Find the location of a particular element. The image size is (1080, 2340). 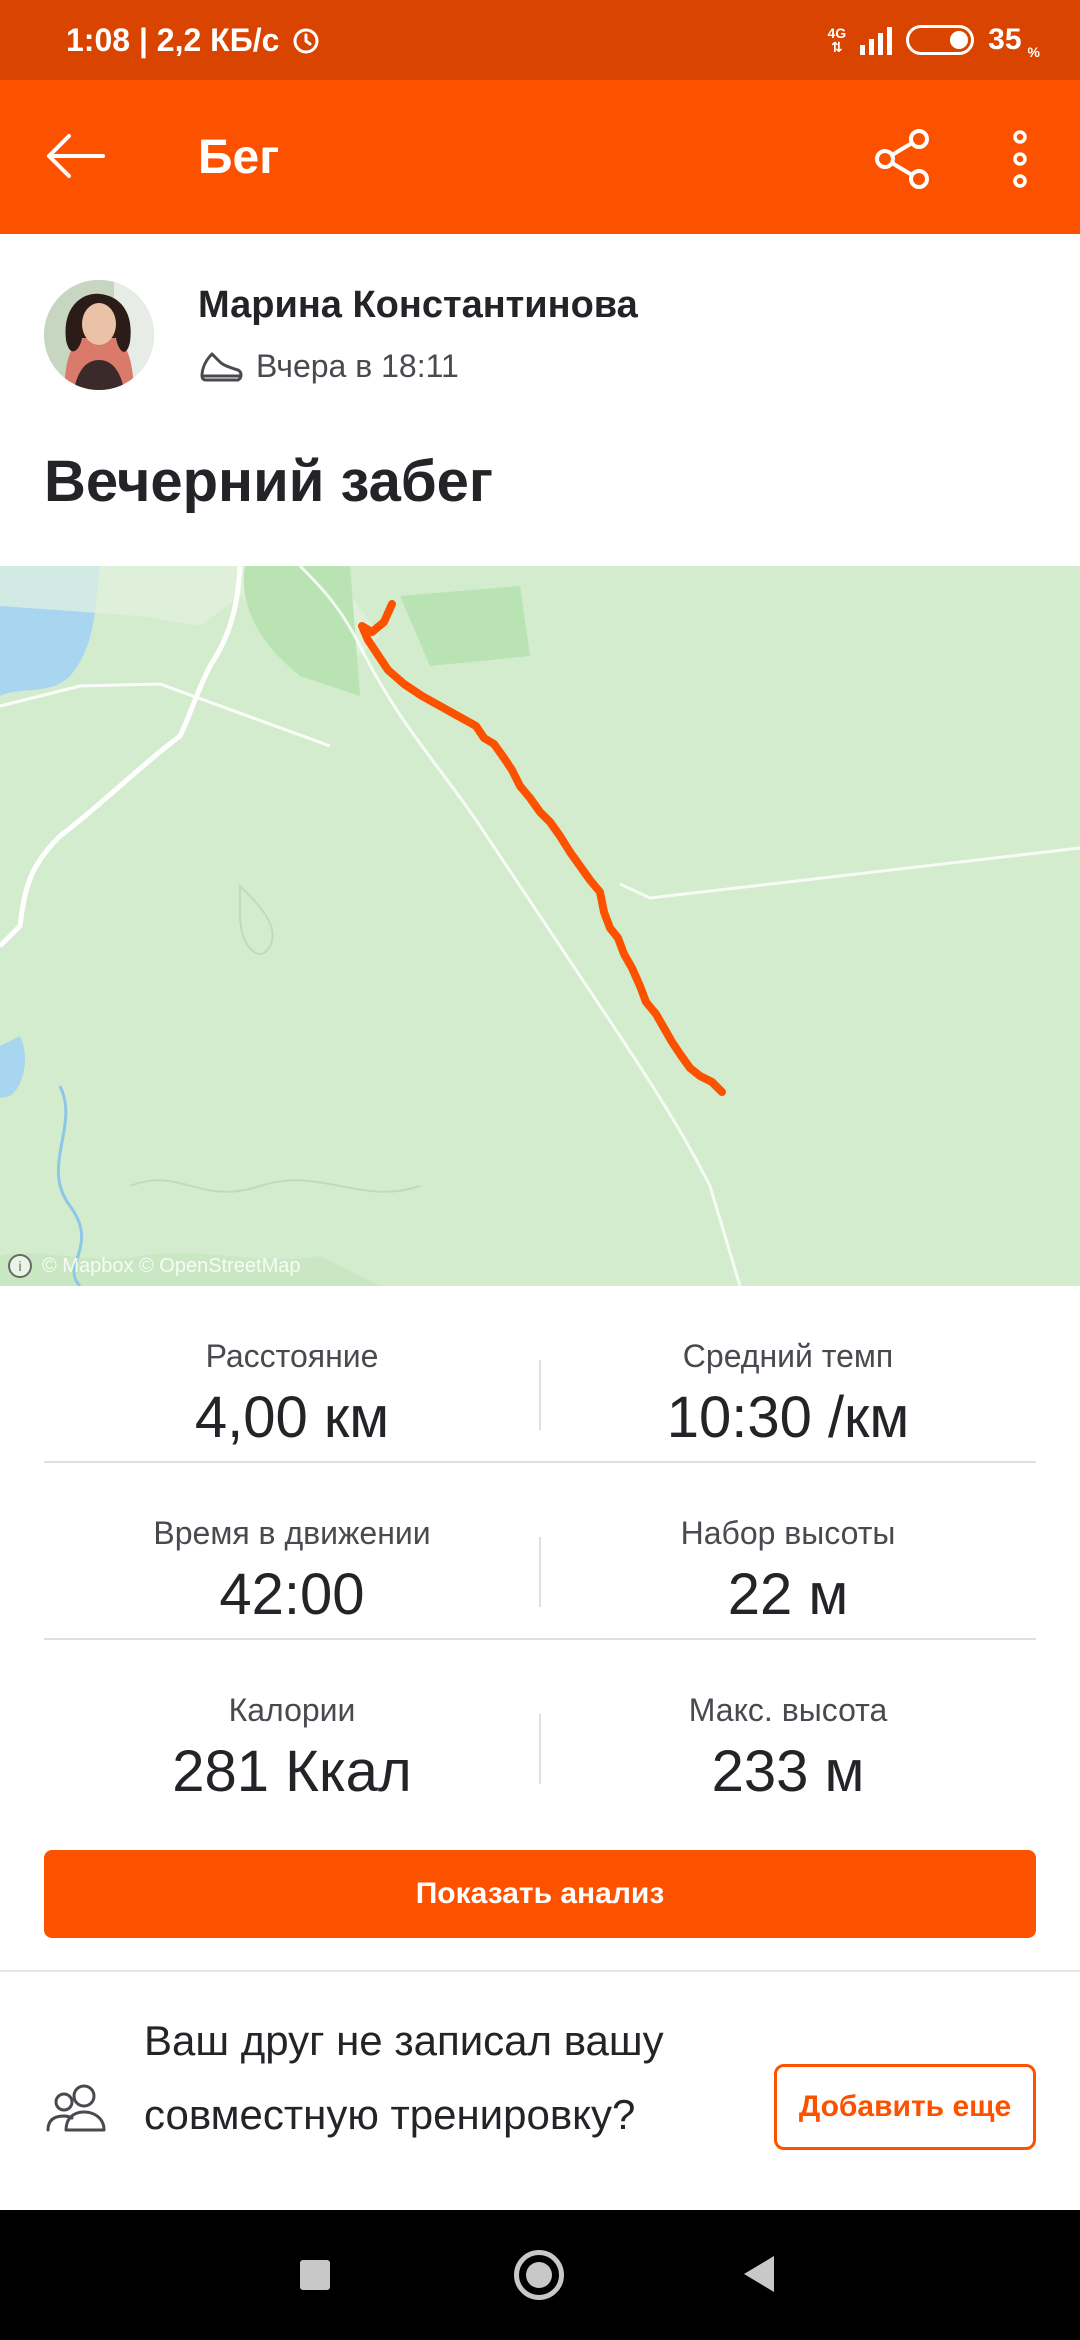

status-right: 4G ⇅ 35 % is located at coordinates (933, 40).